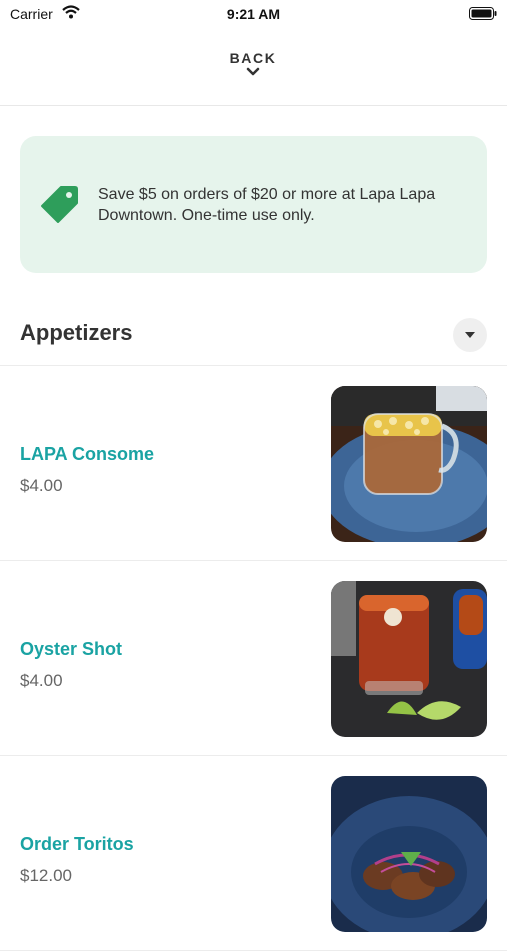 This screenshot has height=951, width=507. What do you see at coordinates (409, 854) in the screenshot?
I see `toritos-photo` at bounding box center [409, 854].